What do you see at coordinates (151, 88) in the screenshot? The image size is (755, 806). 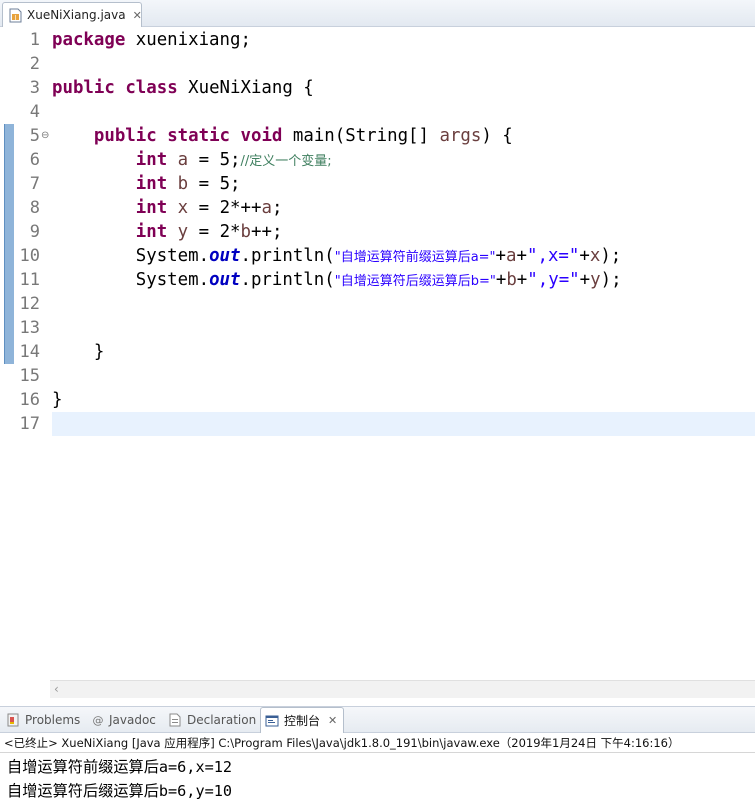 I see `keyword: class` at bounding box center [151, 88].